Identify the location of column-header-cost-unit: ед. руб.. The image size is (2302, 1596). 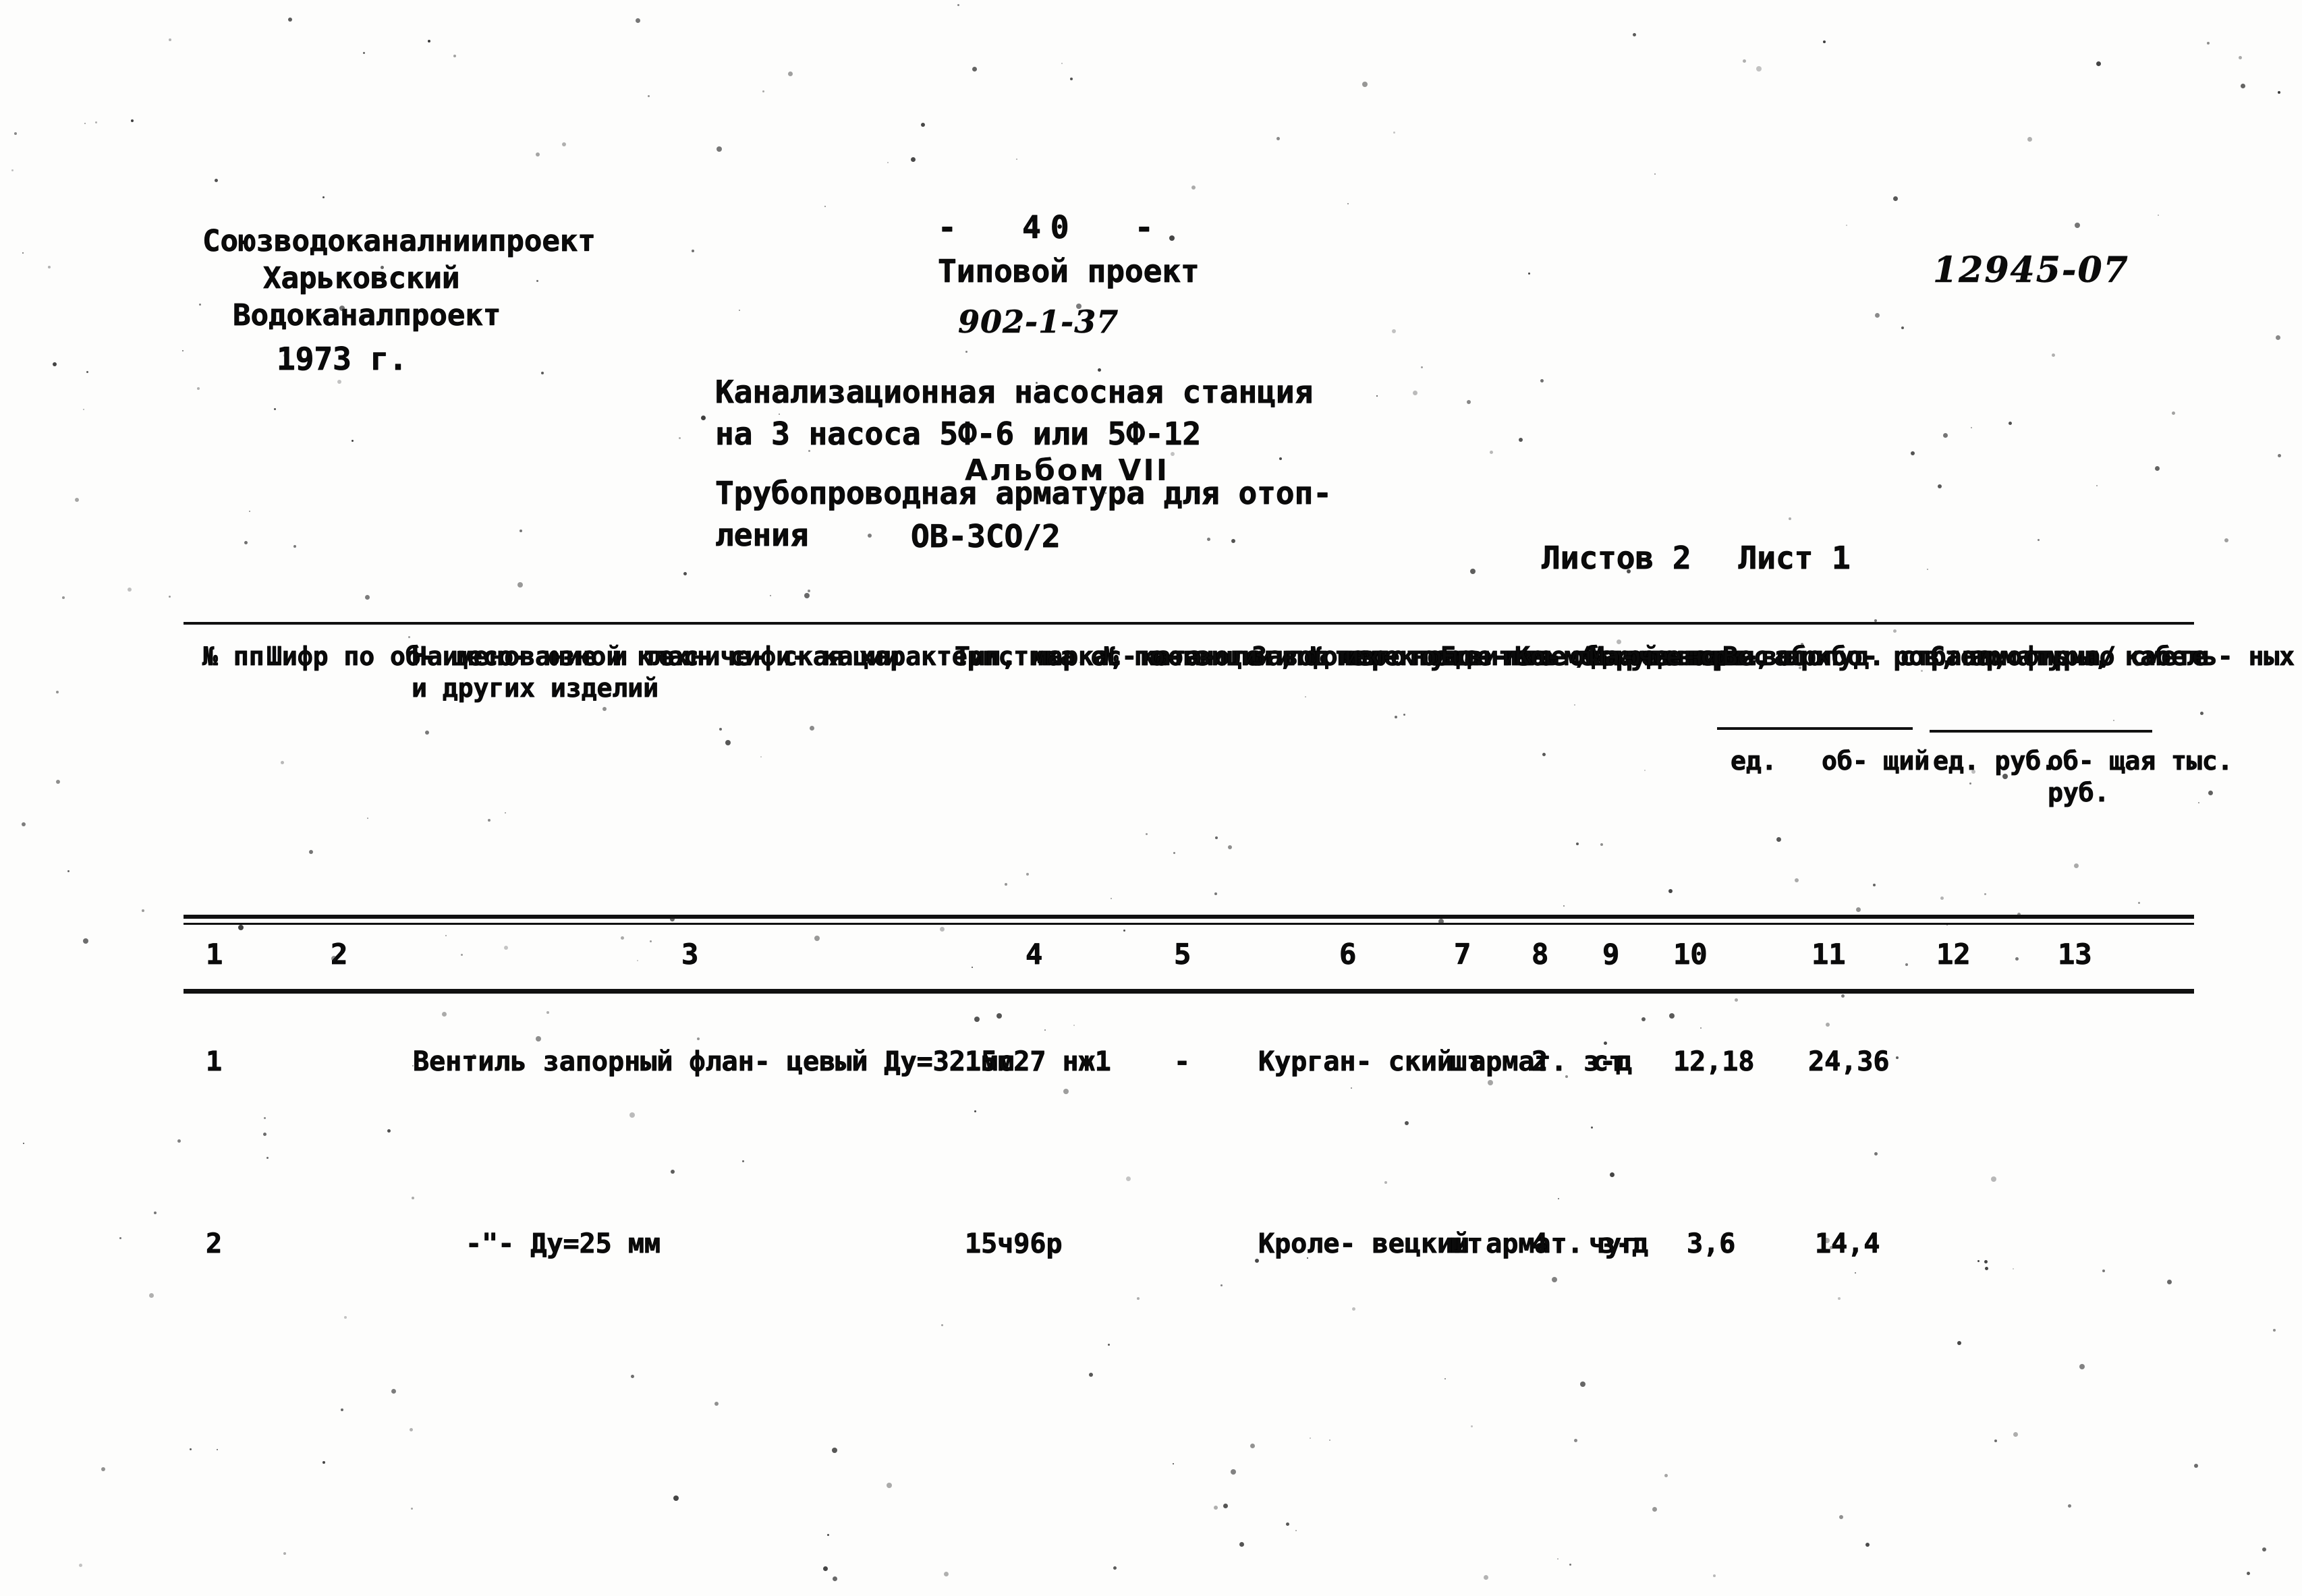
(1995, 761).